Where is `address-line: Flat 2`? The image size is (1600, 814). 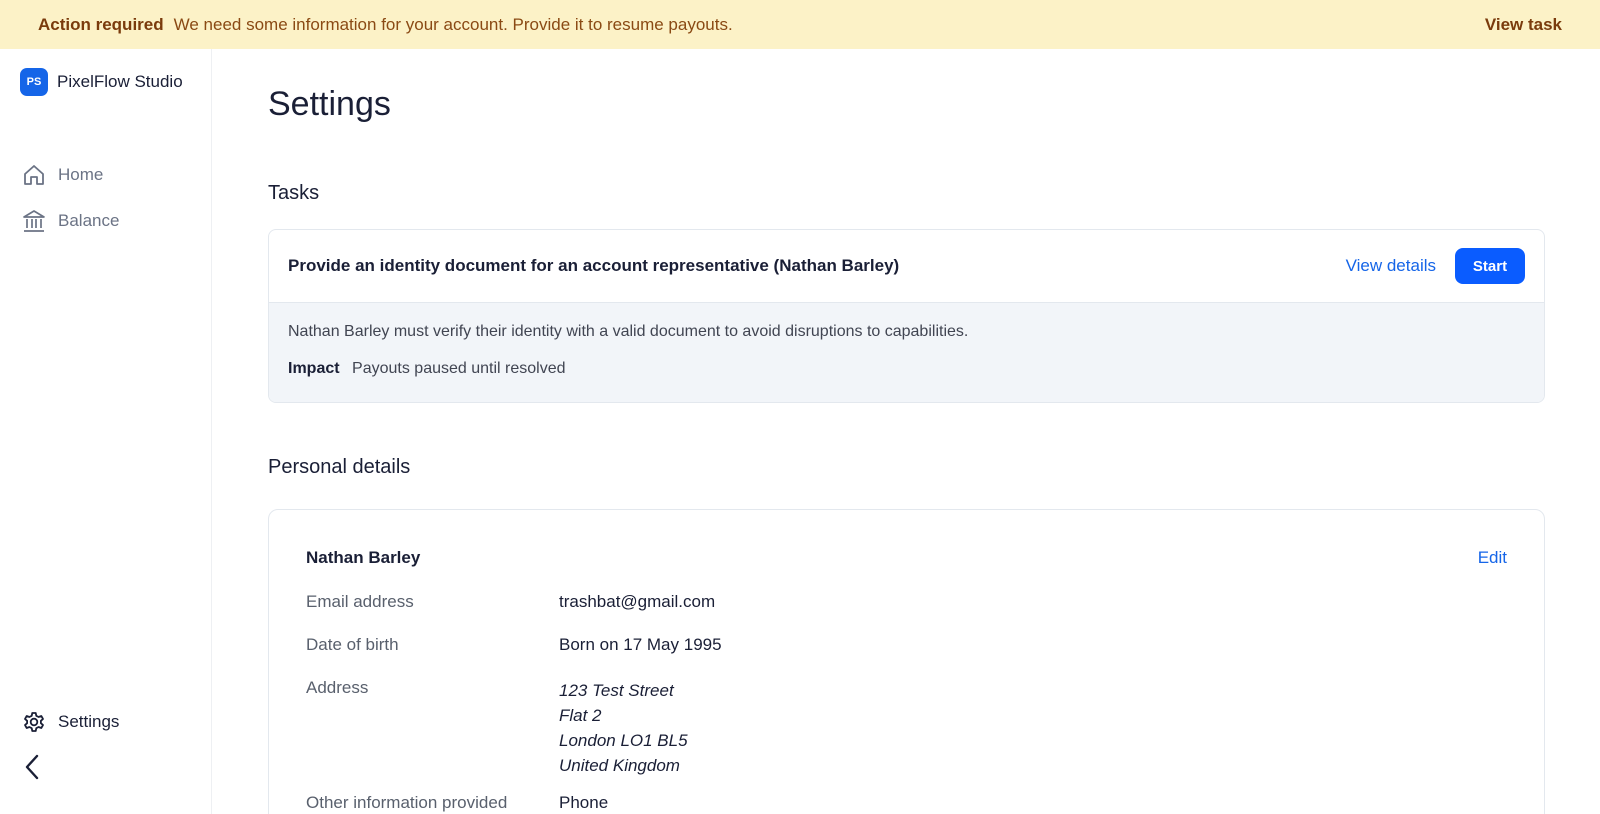 address-line: Flat 2 is located at coordinates (580, 715).